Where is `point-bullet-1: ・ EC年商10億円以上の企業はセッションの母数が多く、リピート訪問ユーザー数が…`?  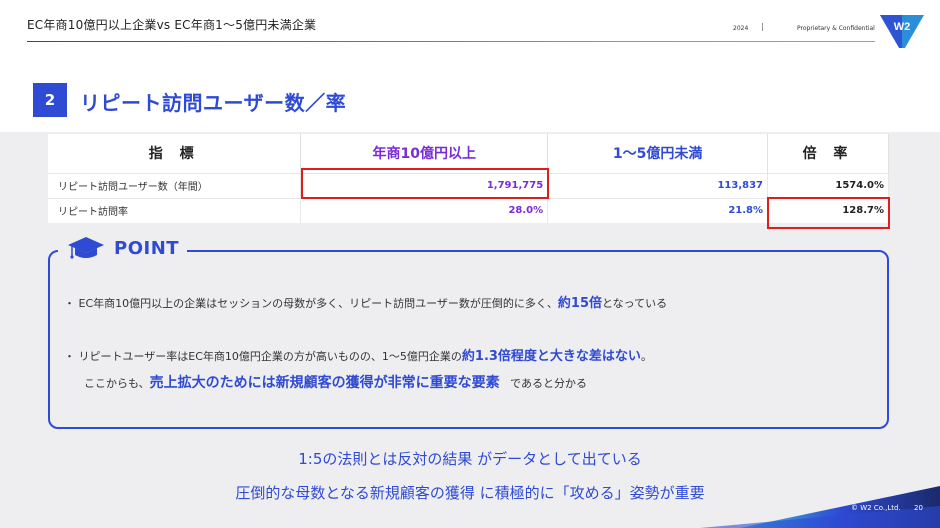
point-bullet-1: ・ EC年商10億円以上の企業はセッションの母数が多く、リピート訪問ユーザー数が… is located at coordinates (365, 301).